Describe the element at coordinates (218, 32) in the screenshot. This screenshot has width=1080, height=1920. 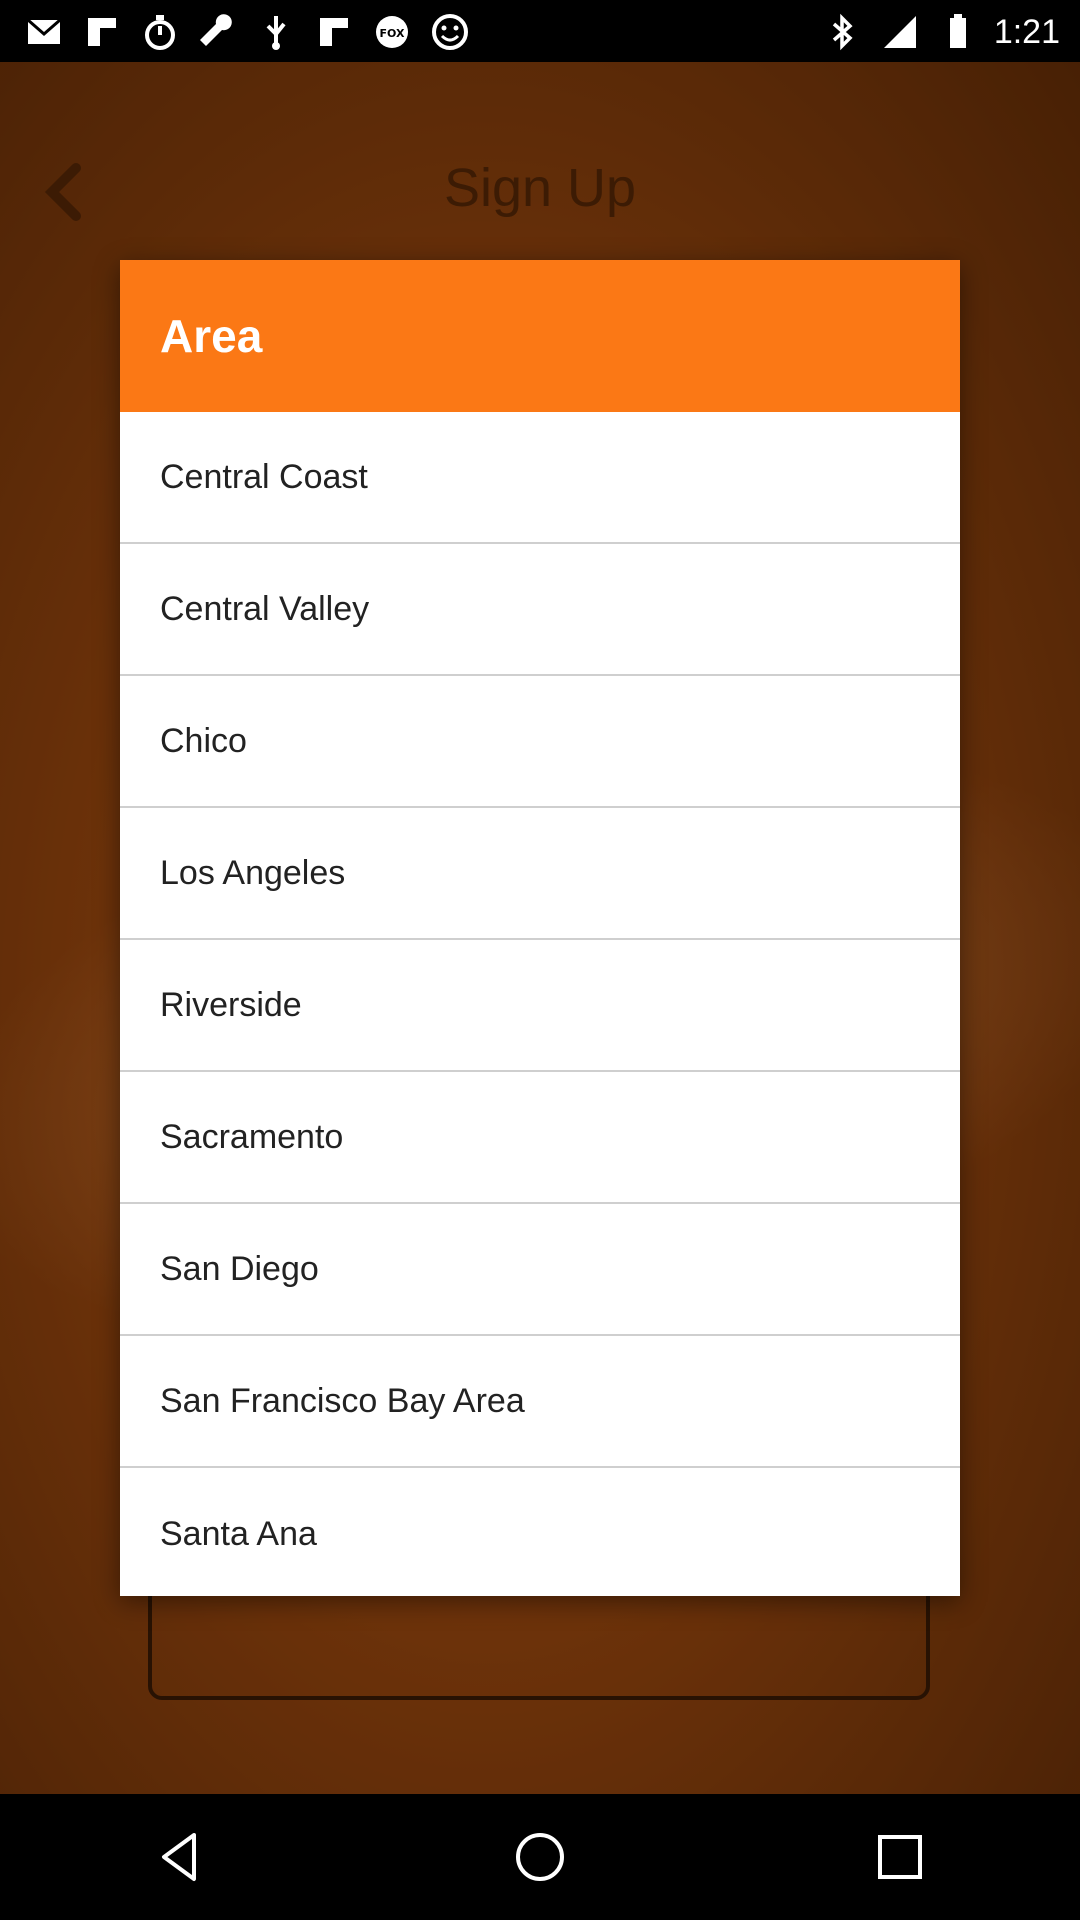
I see `wrench-icon` at that location.